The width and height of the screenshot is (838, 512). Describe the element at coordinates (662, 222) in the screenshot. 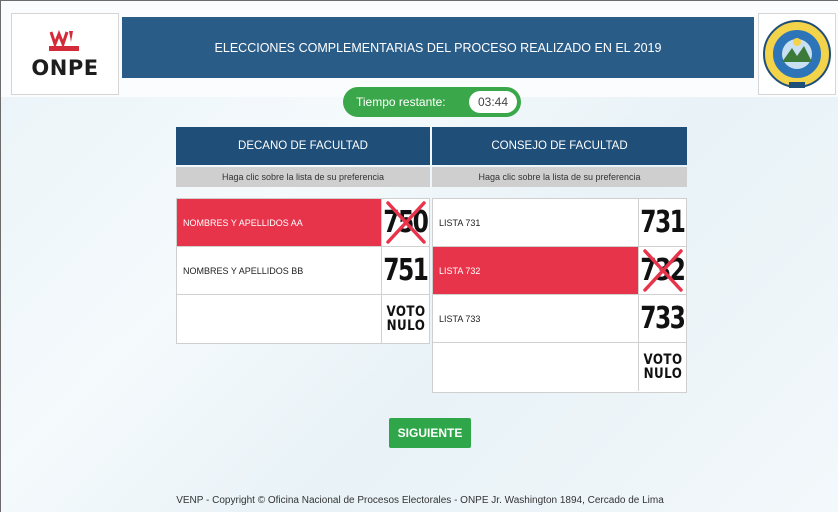

I see `option-number: 731` at that location.